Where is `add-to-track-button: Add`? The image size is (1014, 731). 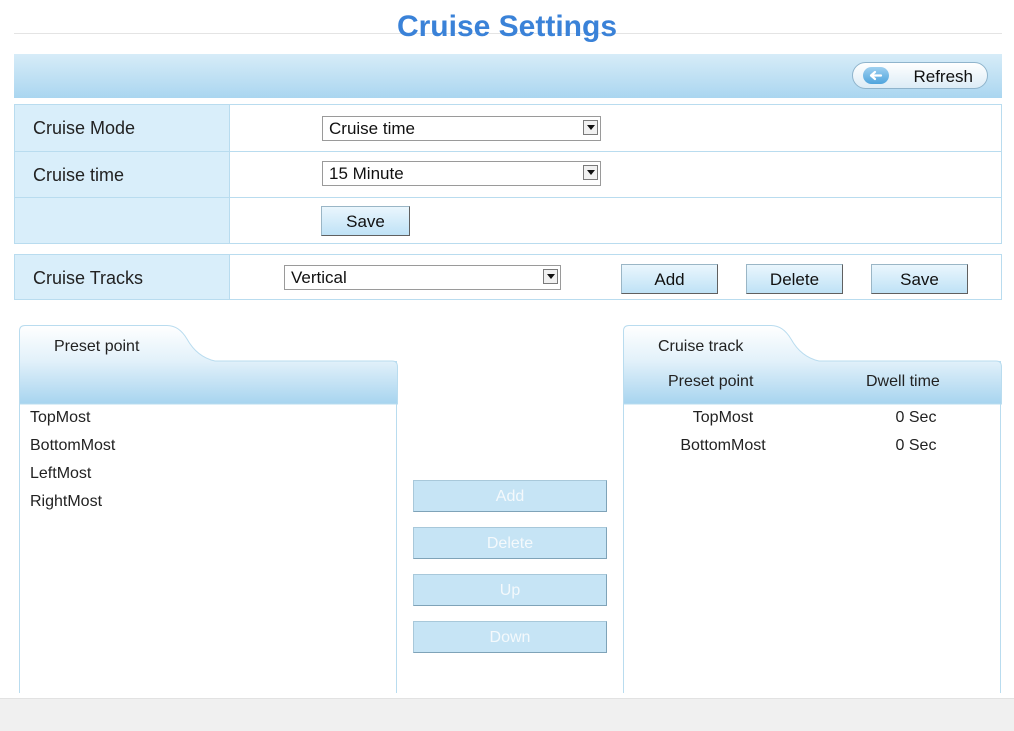 add-to-track-button: Add is located at coordinates (510, 496).